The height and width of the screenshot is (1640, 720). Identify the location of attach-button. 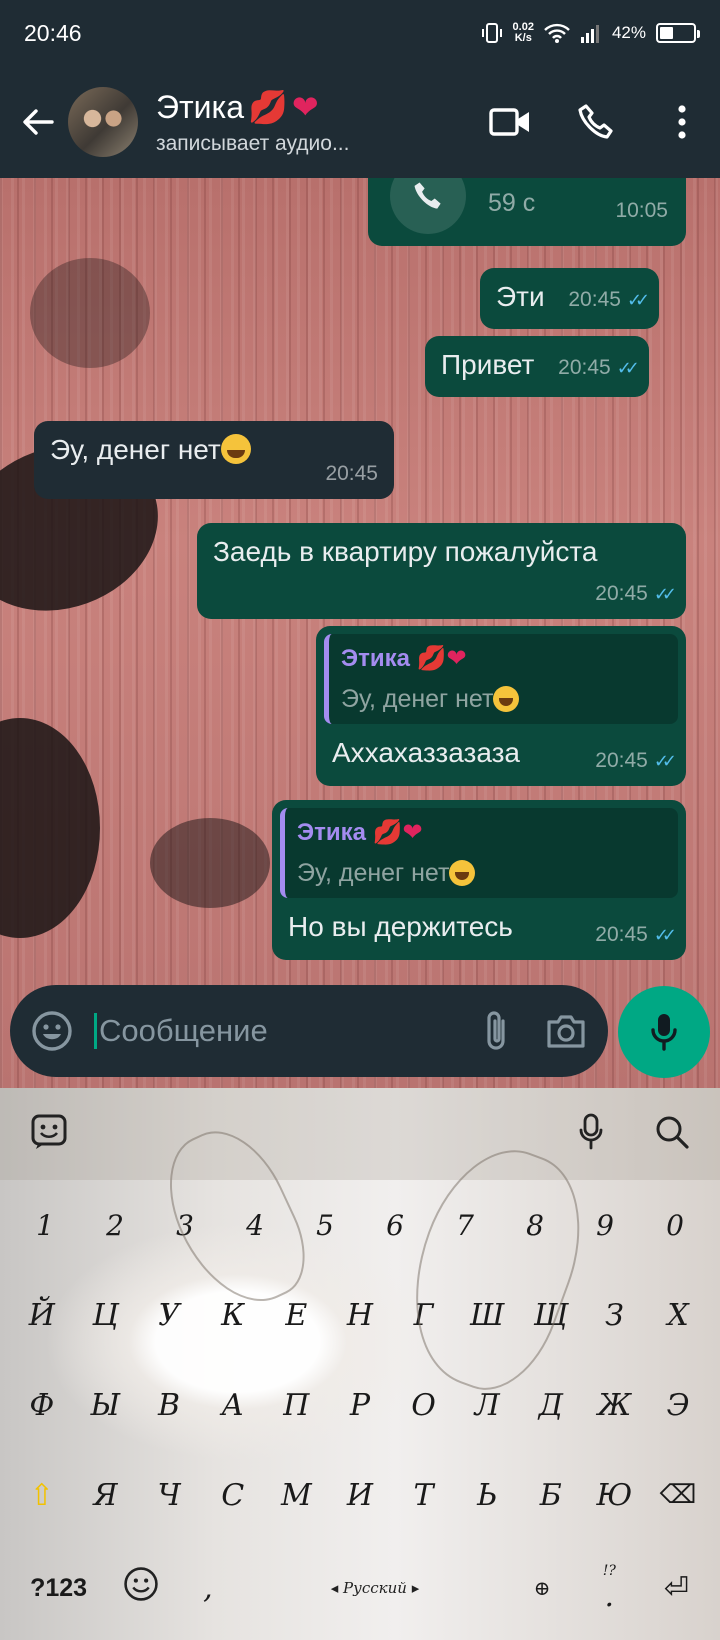
(496, 1031).